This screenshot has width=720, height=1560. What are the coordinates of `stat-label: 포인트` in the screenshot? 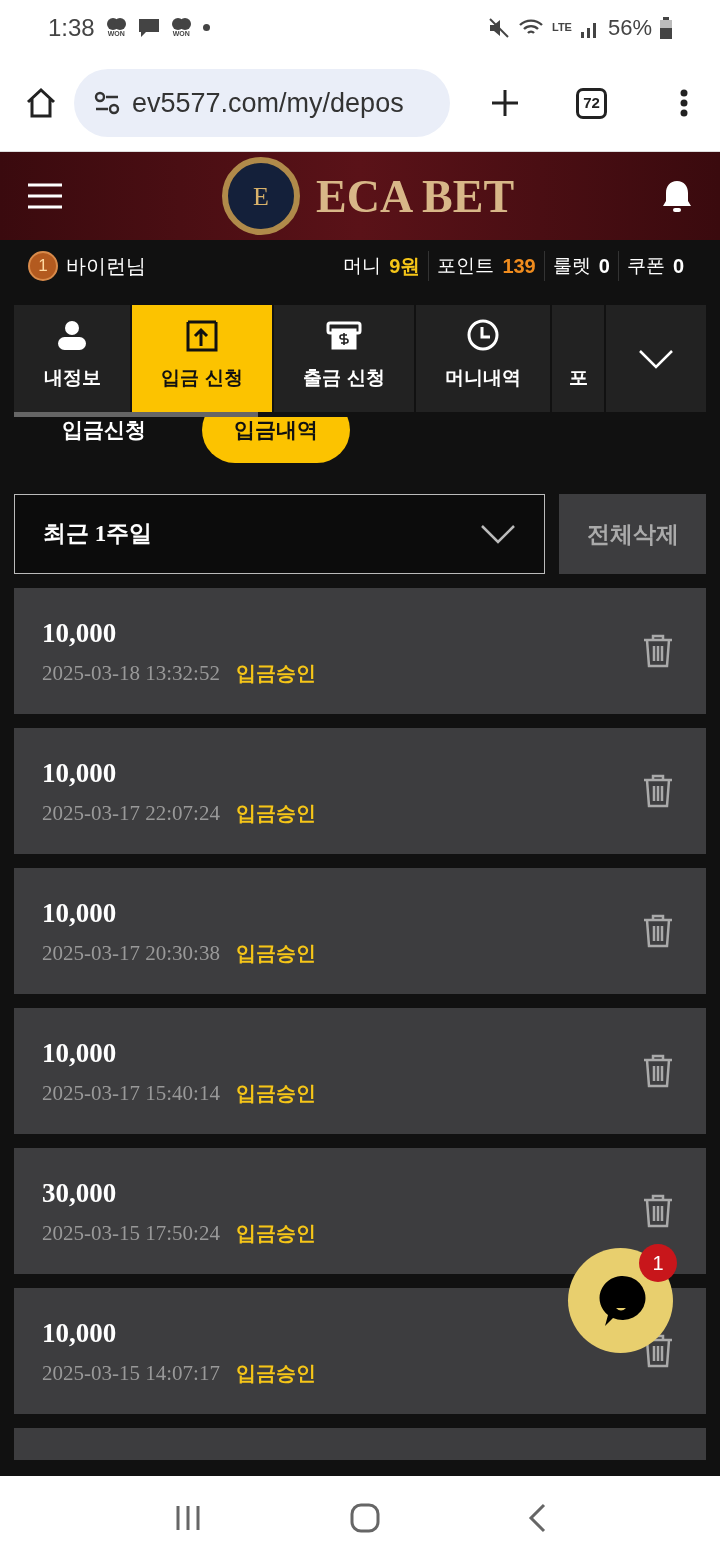 It's located at (466, 265).